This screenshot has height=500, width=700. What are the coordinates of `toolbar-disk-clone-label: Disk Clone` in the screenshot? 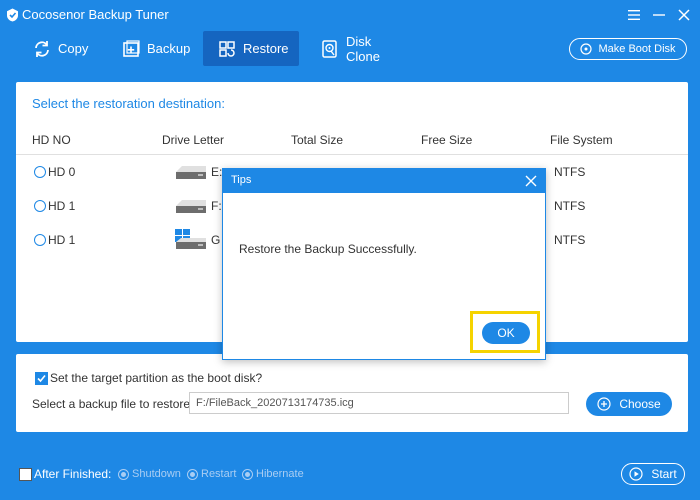 It's located at (363, 48).